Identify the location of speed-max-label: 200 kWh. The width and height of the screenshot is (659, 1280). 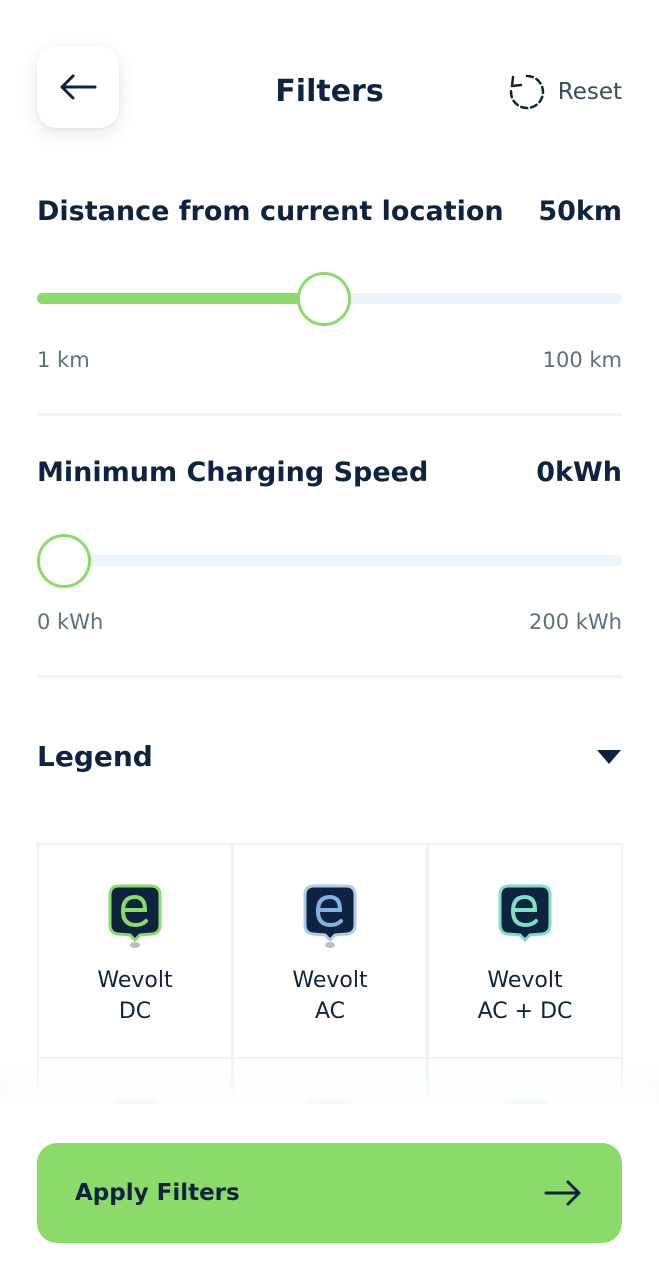
(575, 622).